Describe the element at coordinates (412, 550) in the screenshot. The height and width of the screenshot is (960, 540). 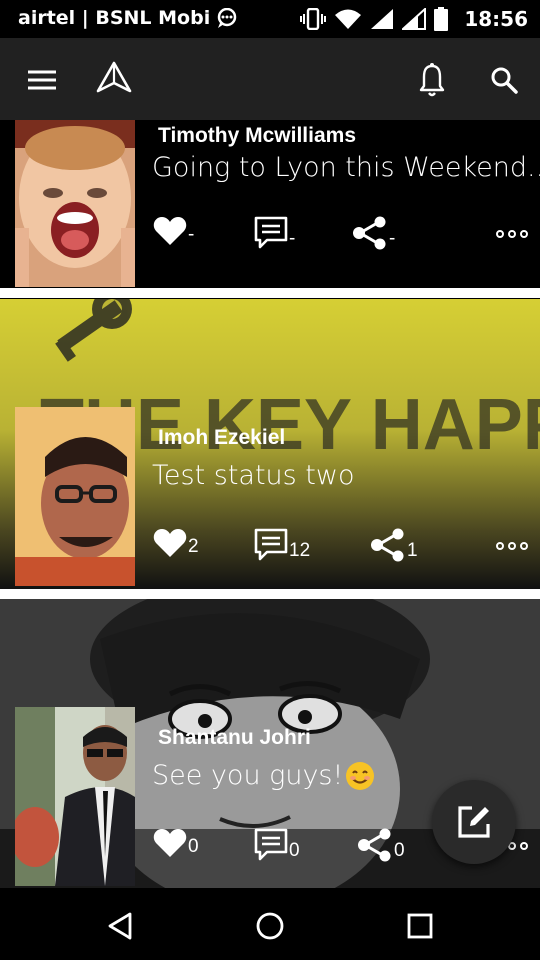
I see `share-count: 1` at that location.